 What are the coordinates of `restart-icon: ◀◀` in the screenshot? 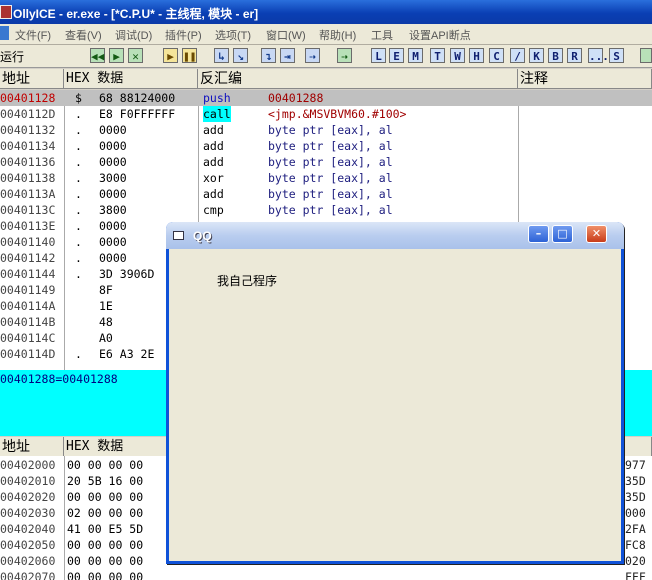 It's located at (97, 55).